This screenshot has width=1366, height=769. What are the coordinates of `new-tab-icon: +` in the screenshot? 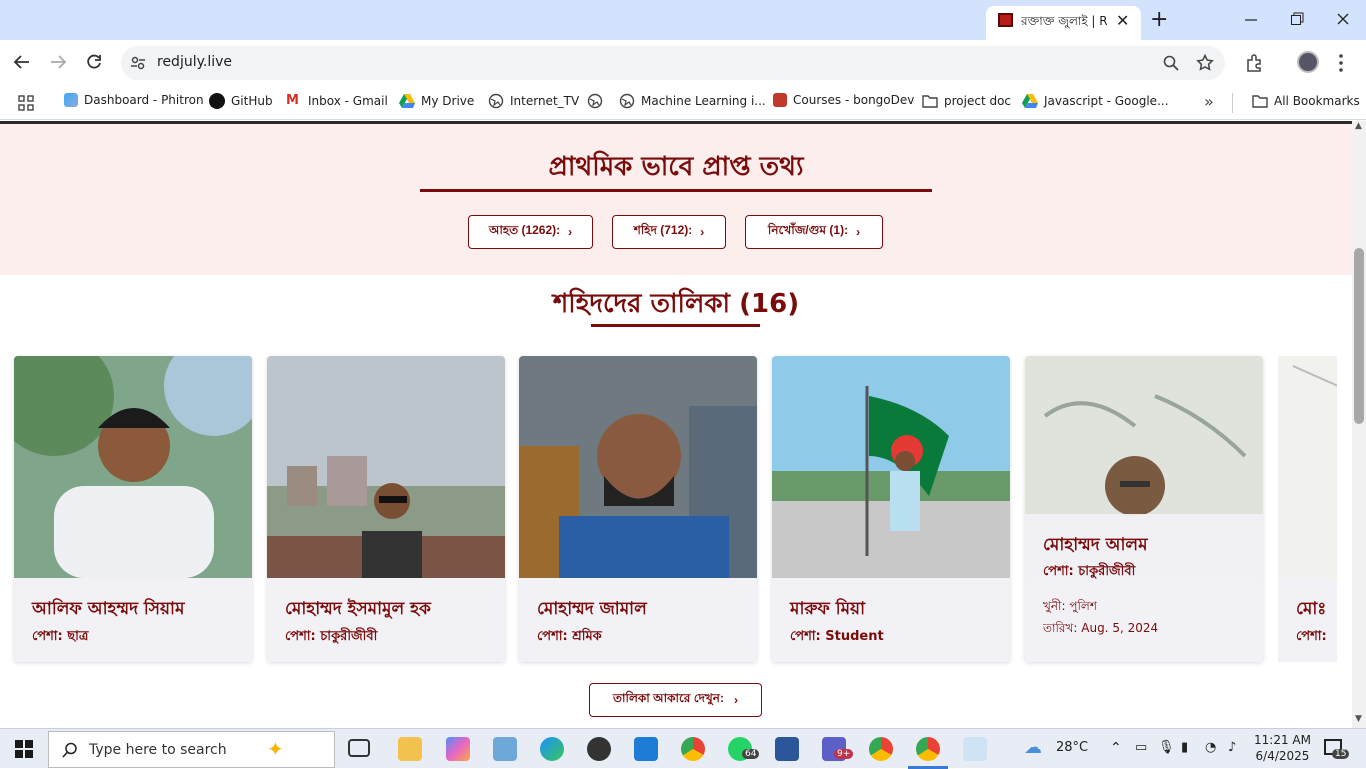 It's located at (1159, 19).